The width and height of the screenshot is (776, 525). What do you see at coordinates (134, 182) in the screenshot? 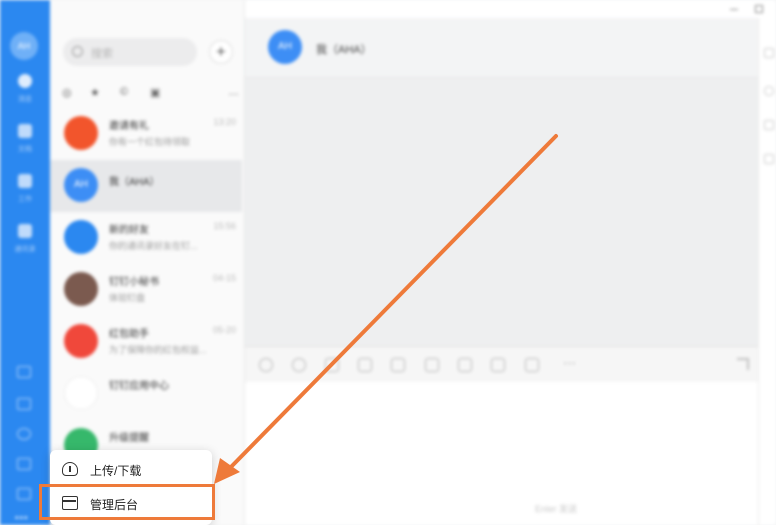
I see `conversation-name: 我（AHA）` at bounding box center [134, 182].